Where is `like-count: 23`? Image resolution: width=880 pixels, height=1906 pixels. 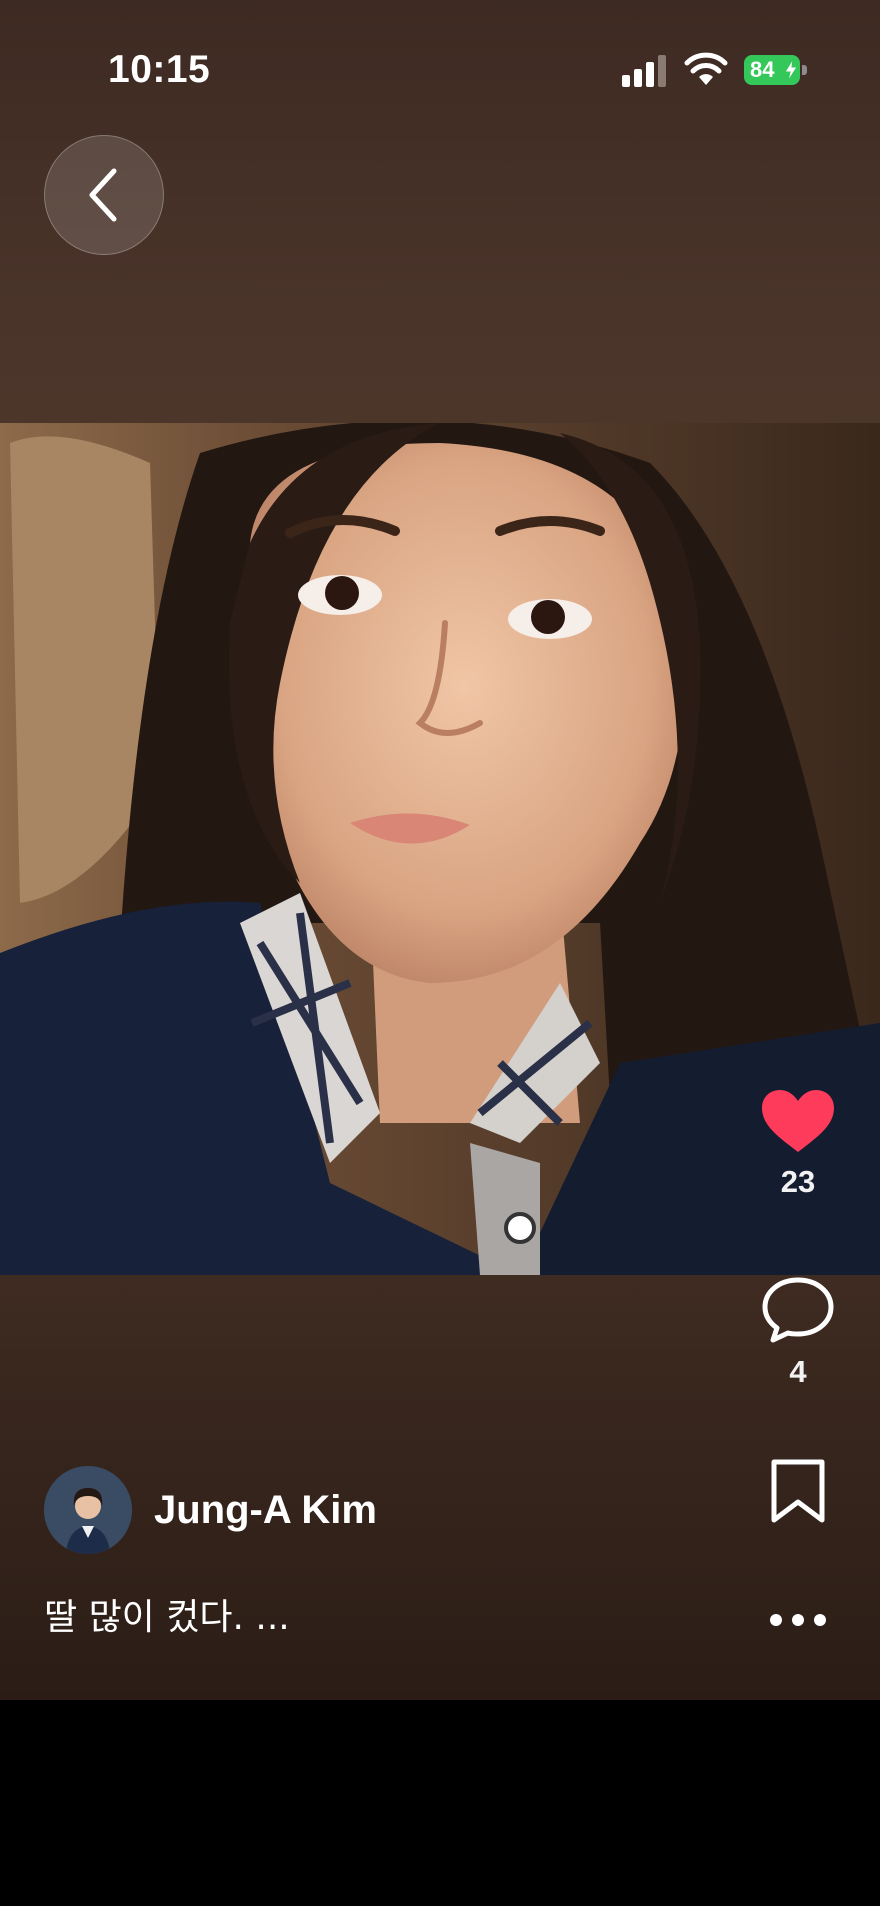
like-count: 23 is located at coordinates (798, 1181).